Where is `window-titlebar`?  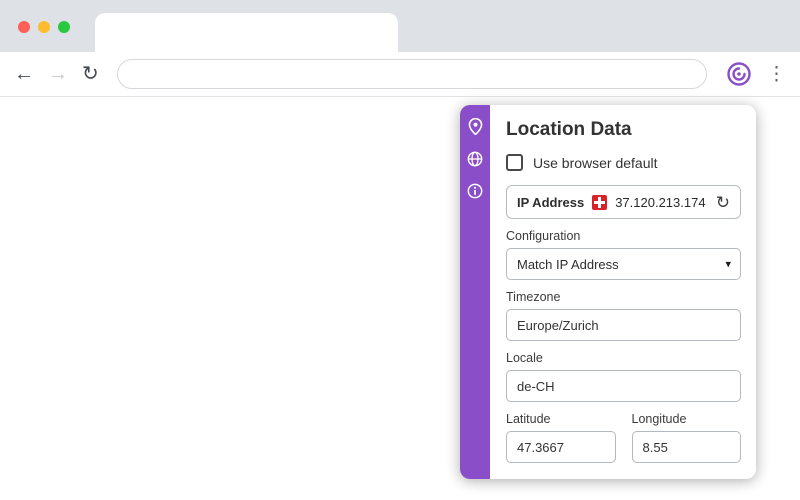
window-titlebar is located at coordinates (400, 26).